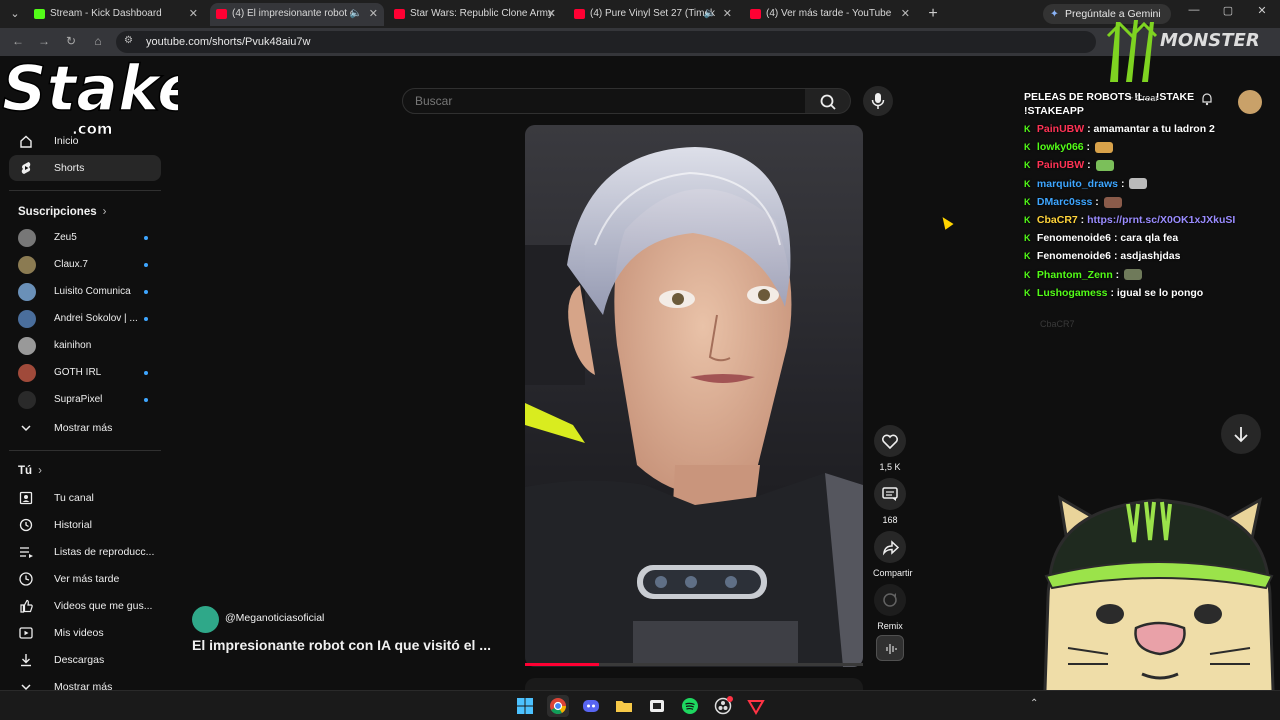  Describe the element at coordinates (85, 141) in the screenshot. I see `nav-home: Inicio` at that location.